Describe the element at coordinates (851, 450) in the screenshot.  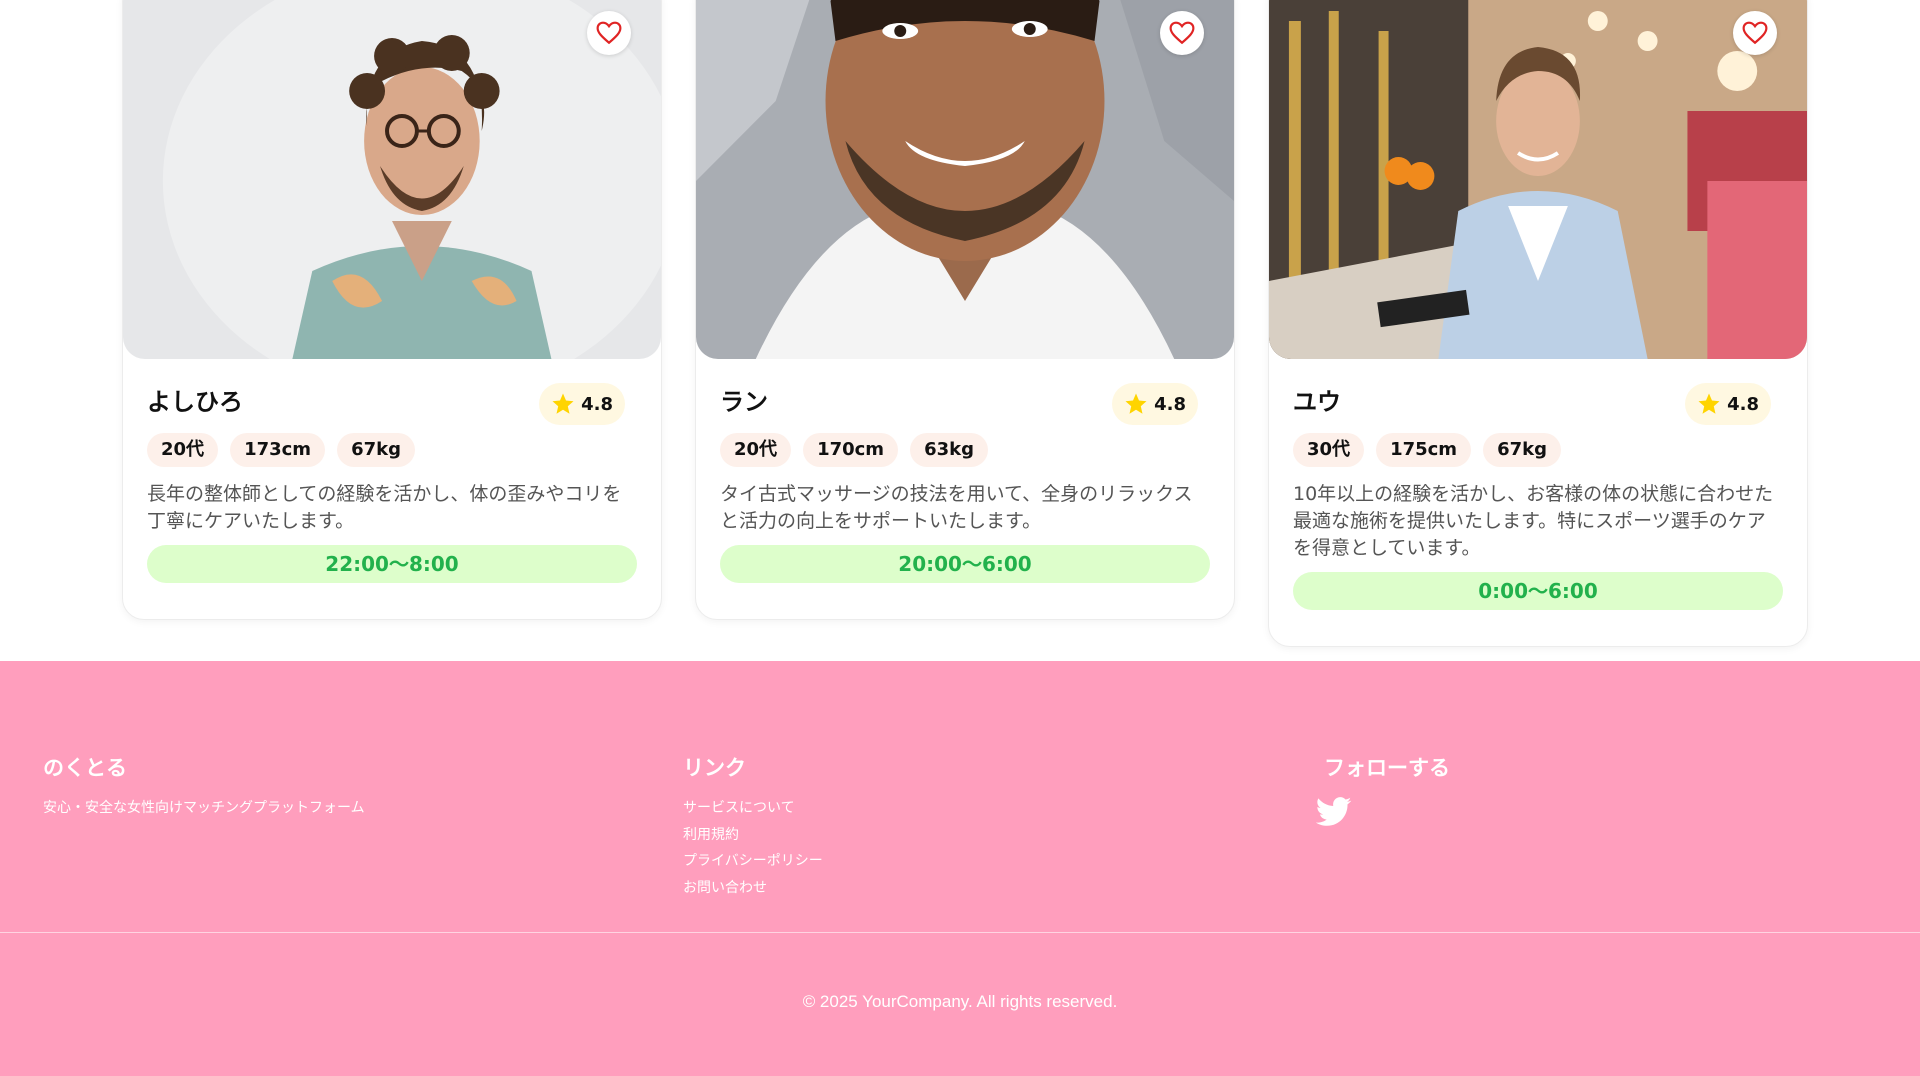
I see `height-tag: 170cm` at that location.